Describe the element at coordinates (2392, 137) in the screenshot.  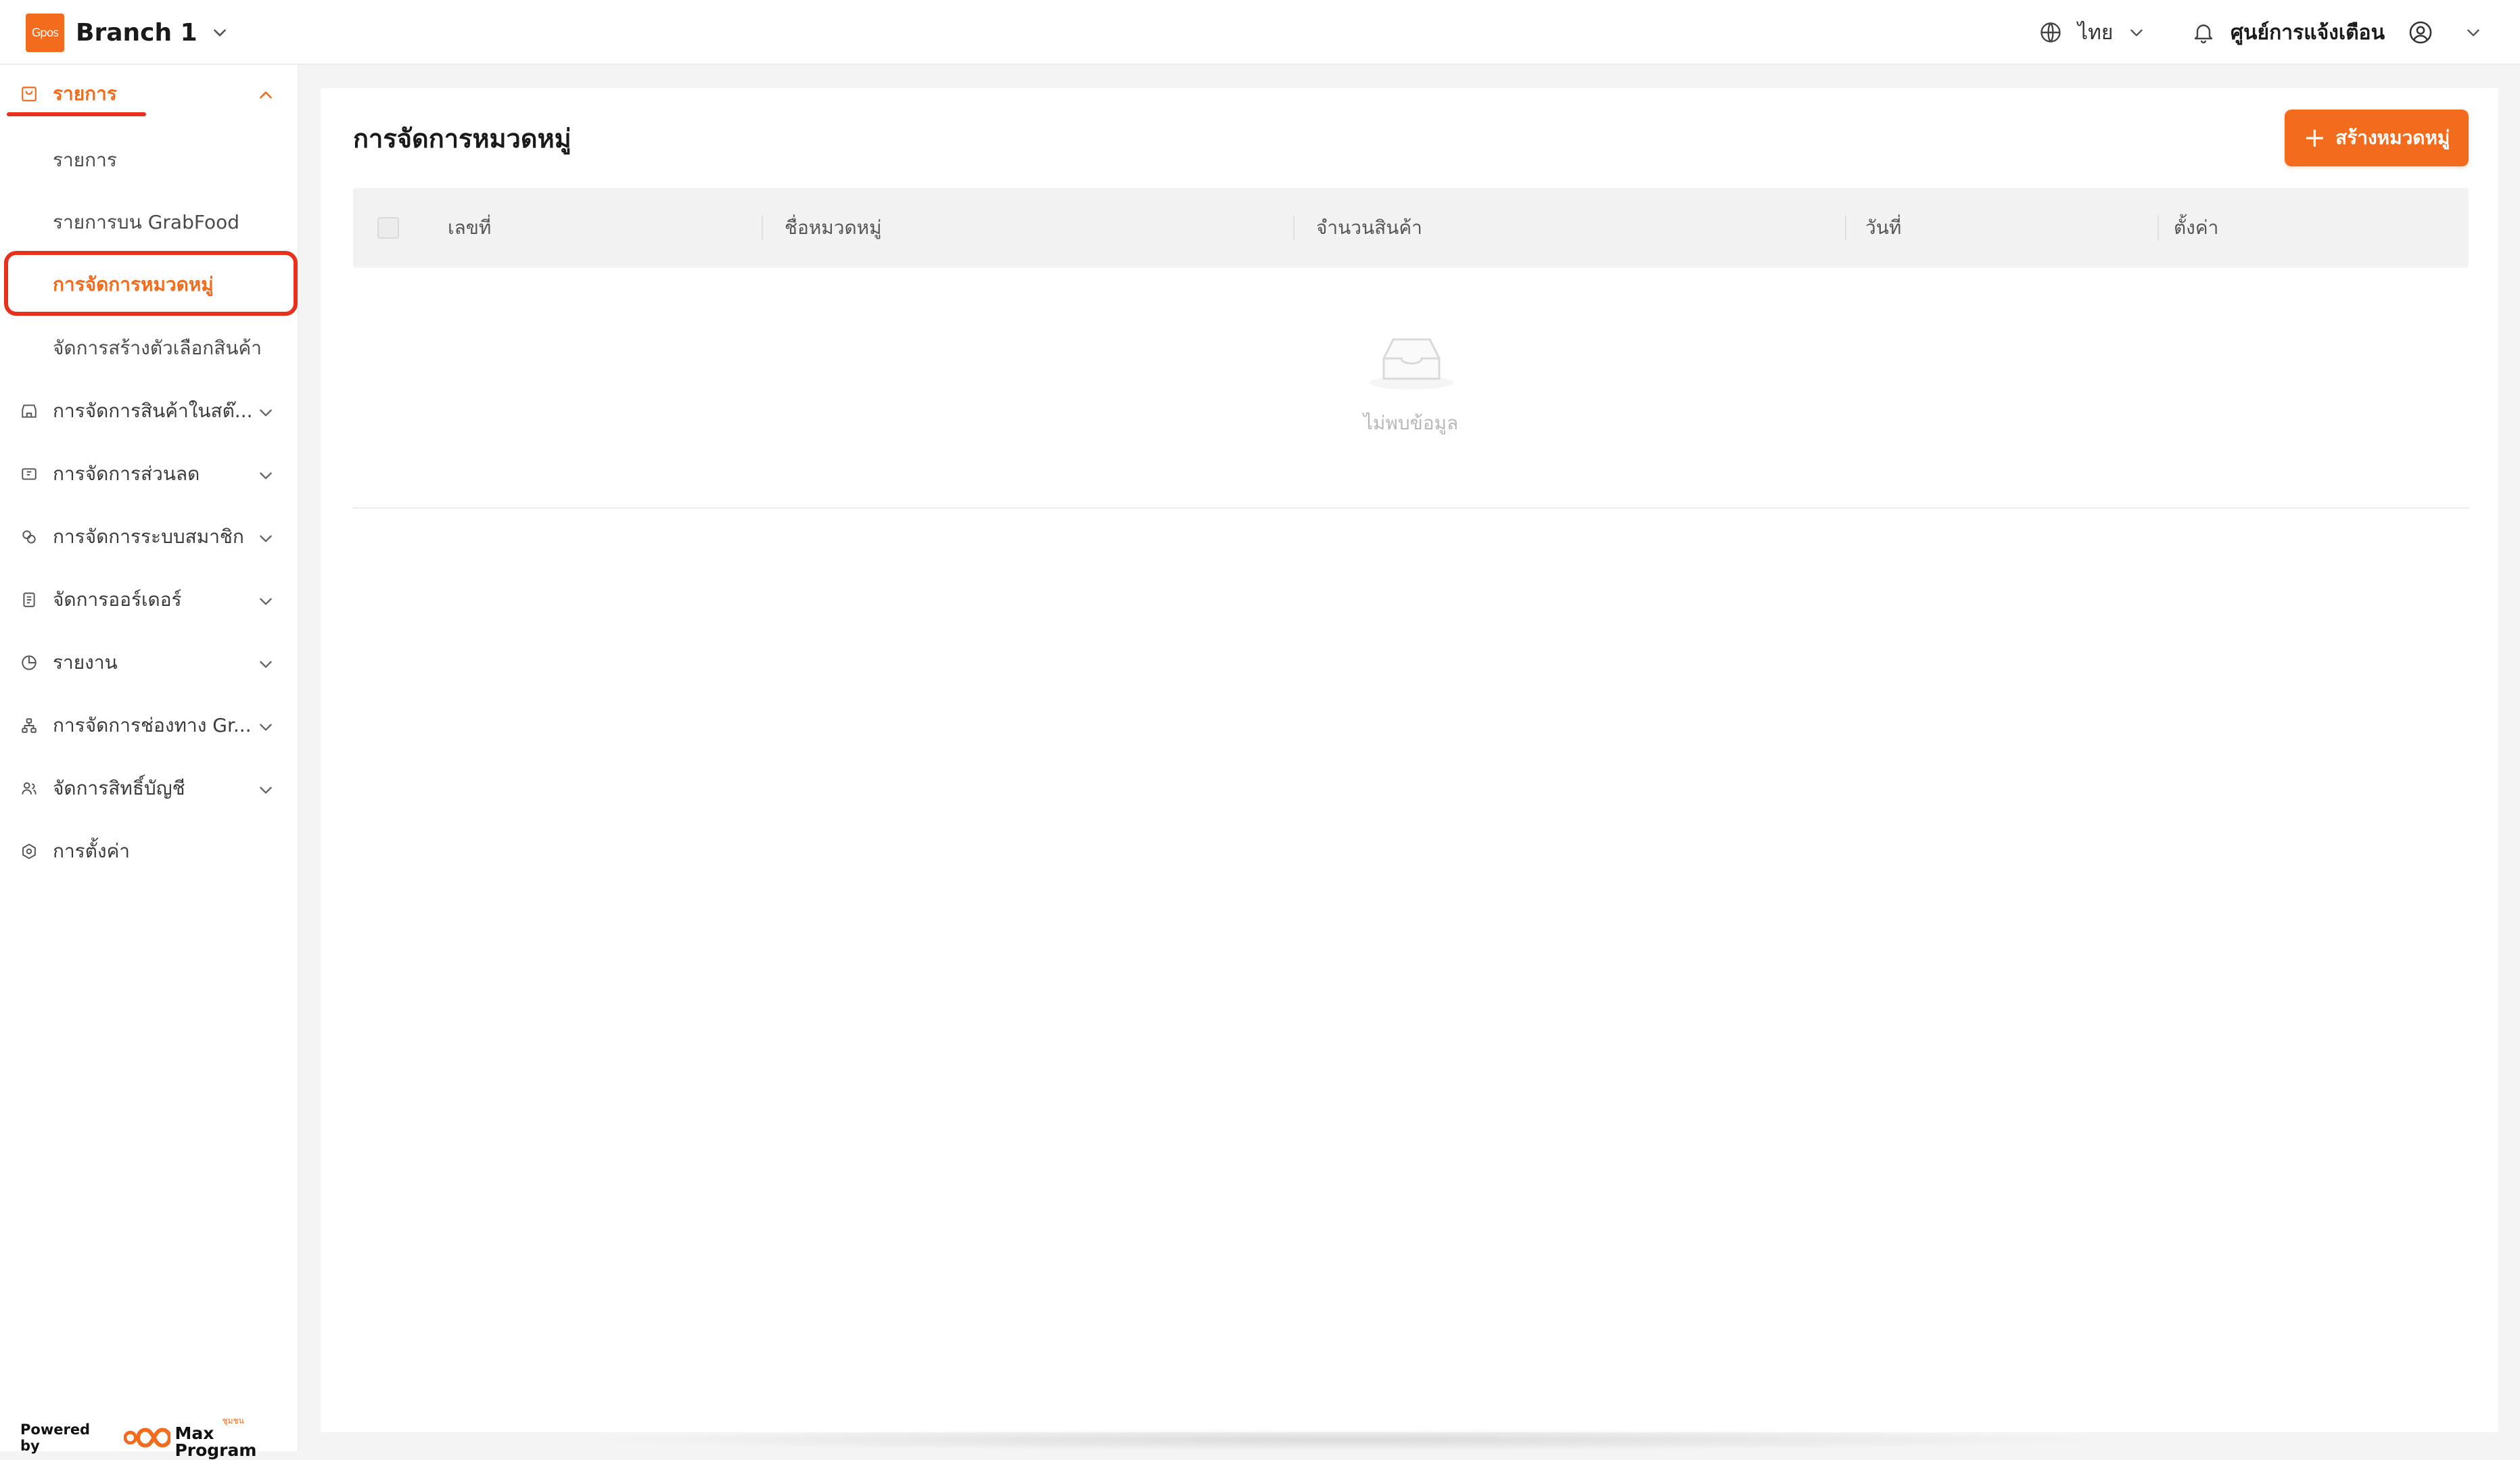
I see `create-category-label: สร้างหมวดหมู่` at that location.